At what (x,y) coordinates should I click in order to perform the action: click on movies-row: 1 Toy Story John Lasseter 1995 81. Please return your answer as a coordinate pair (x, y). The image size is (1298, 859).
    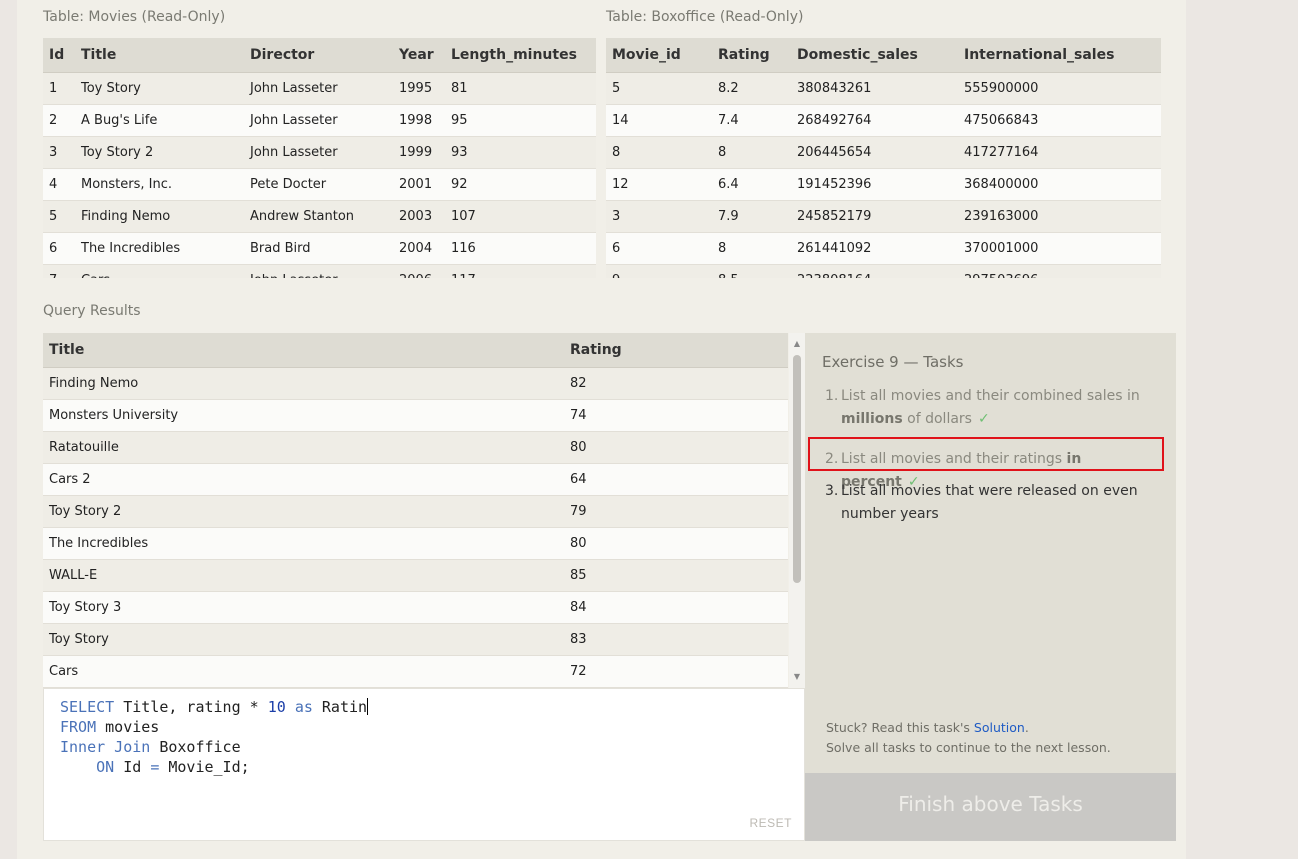
    Looking at the image, I should click on (319, 88).